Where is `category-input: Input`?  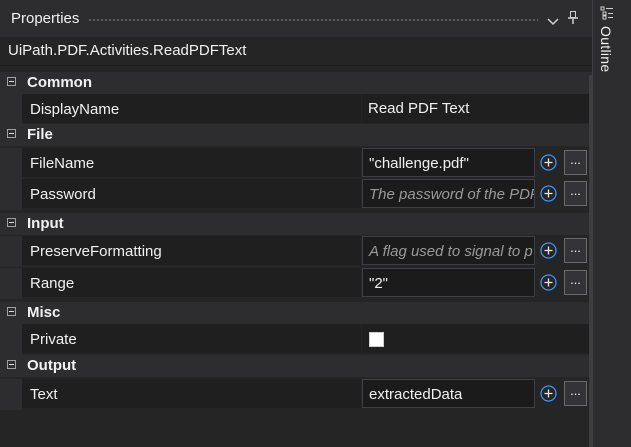
category-input: Input is located at coordinates (296, 224).